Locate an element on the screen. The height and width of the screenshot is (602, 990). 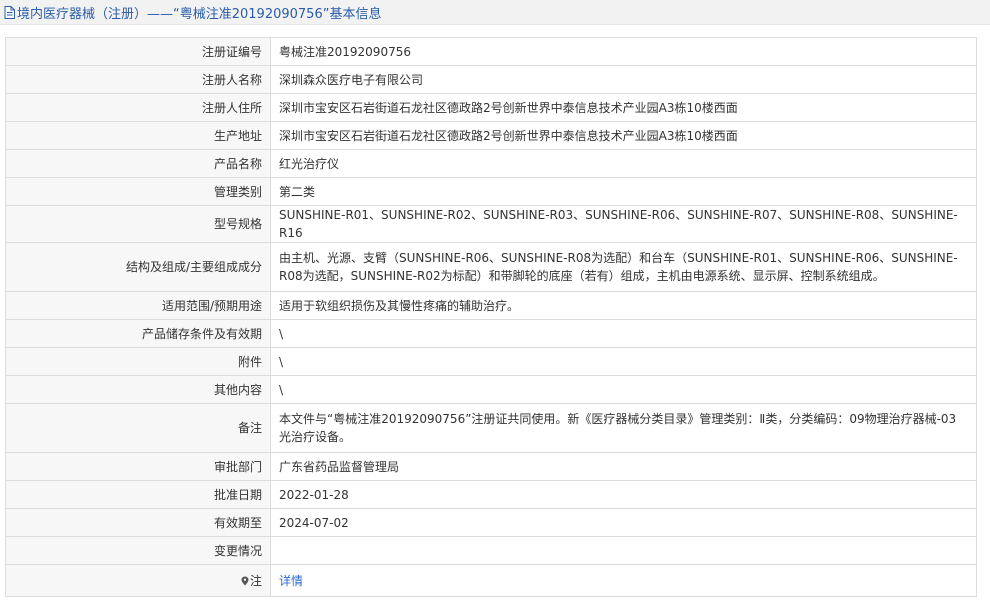
table-row: 管理类别 第二类 is located at coordinates (491, 191).